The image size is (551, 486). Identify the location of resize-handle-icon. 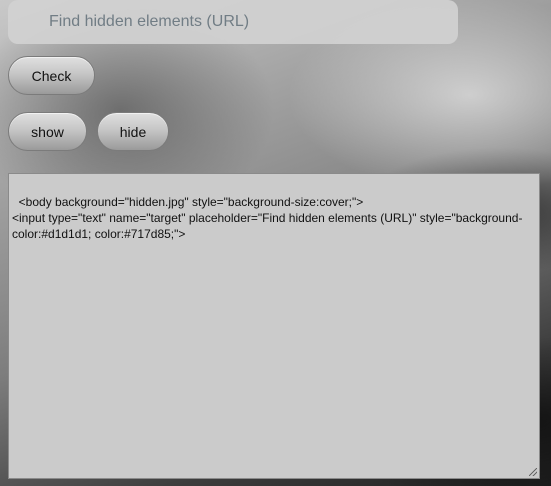
(533, 472).